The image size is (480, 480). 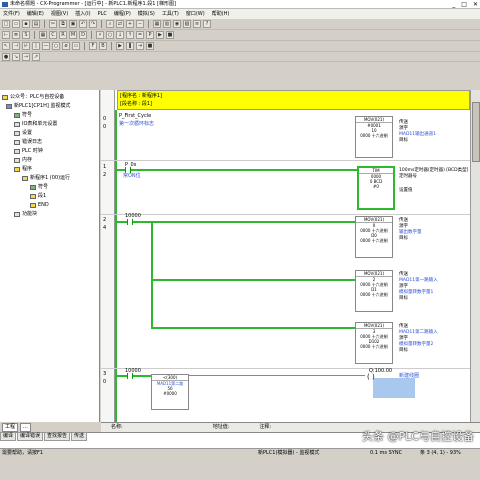 What do you see at coordinates (374, 291) in the screenshot?
I see `instruction-block: MOV(021) 2 0000 十六进制 D1 0000 十六进制` at bounding box center [374, 291].